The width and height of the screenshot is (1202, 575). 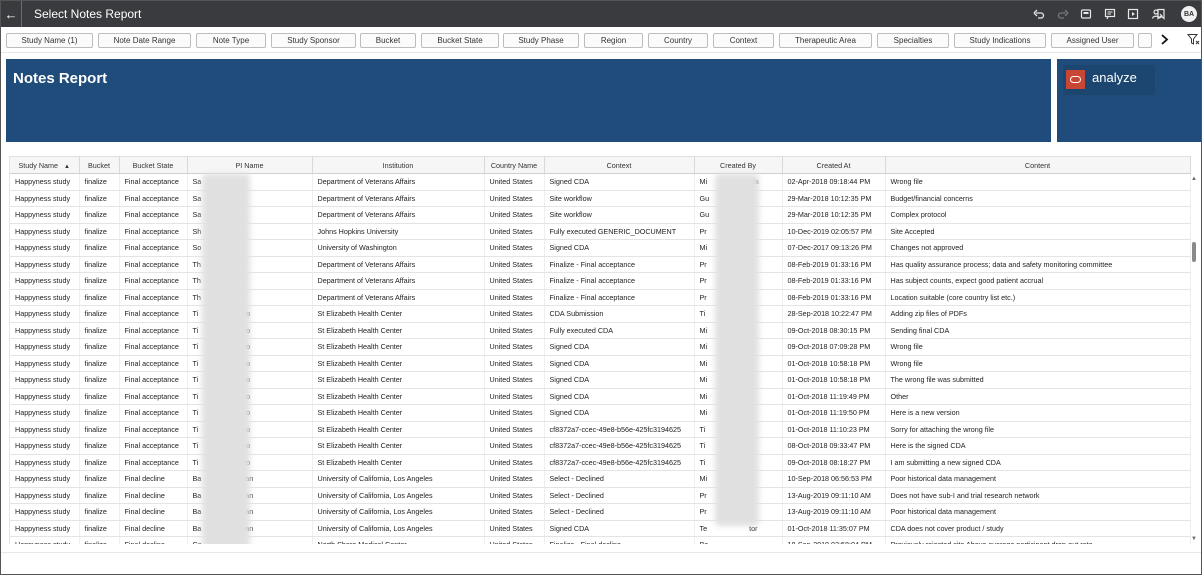 What do you see at coordinates (153, 165) in the screenshot?
I see `column-header-bucket-state: Bucket State` at bounding box center [153, 165].